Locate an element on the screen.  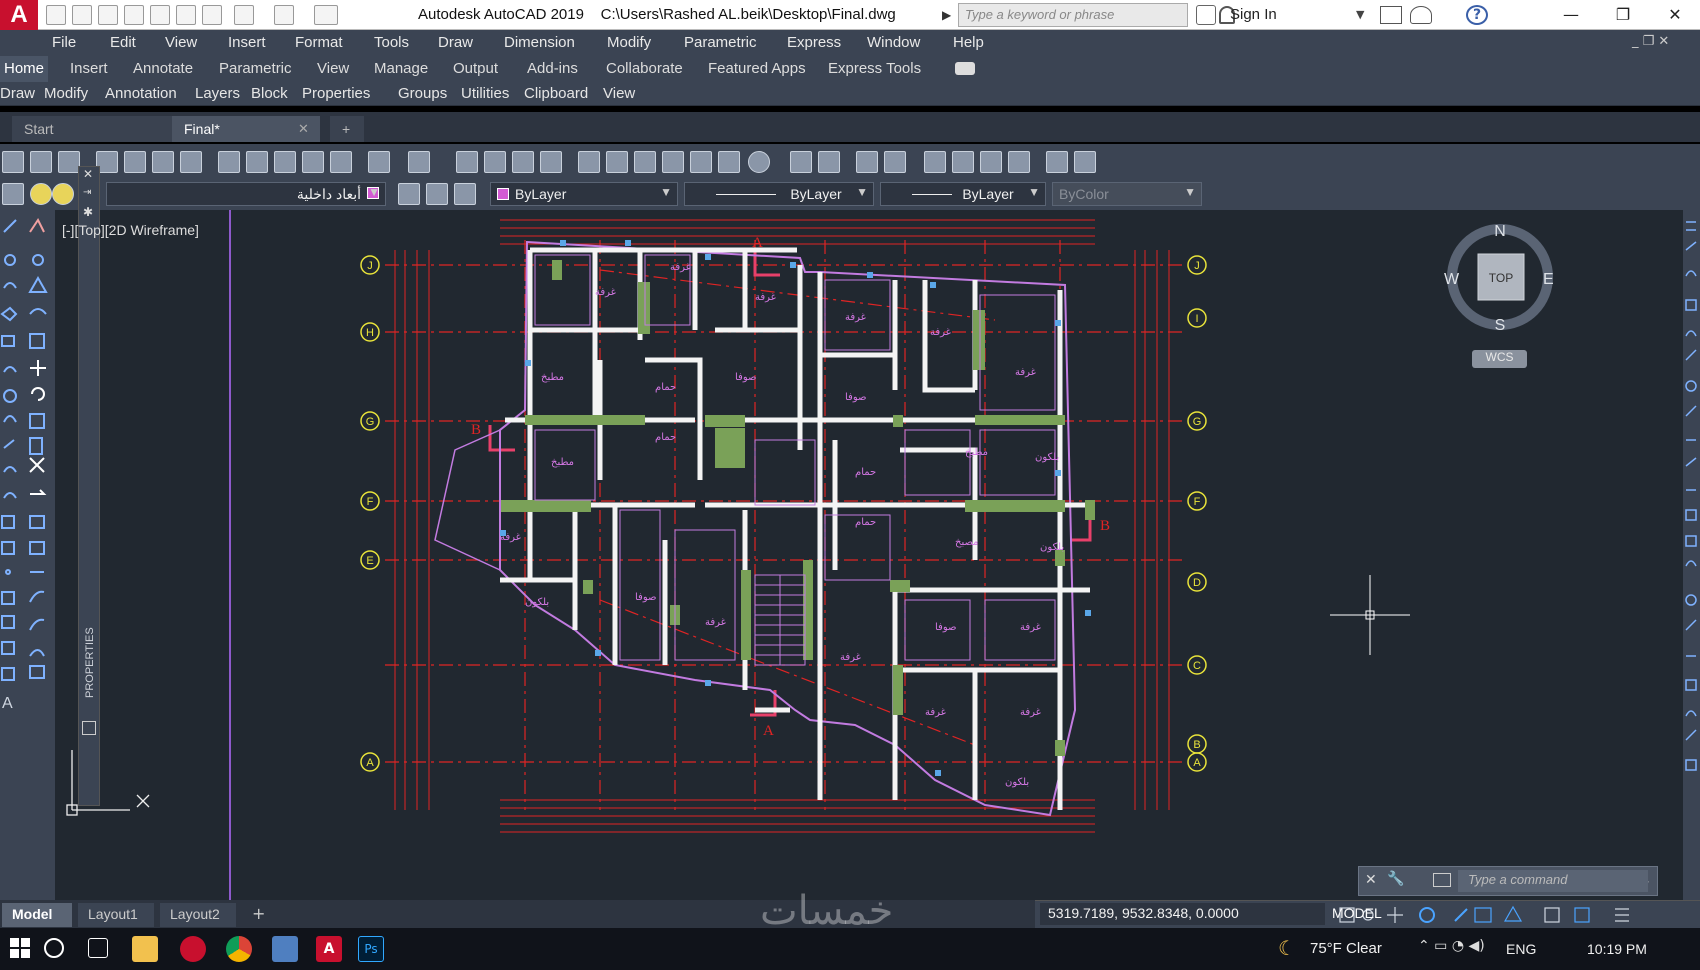
opera-icon is located at coordinates (193, 949).